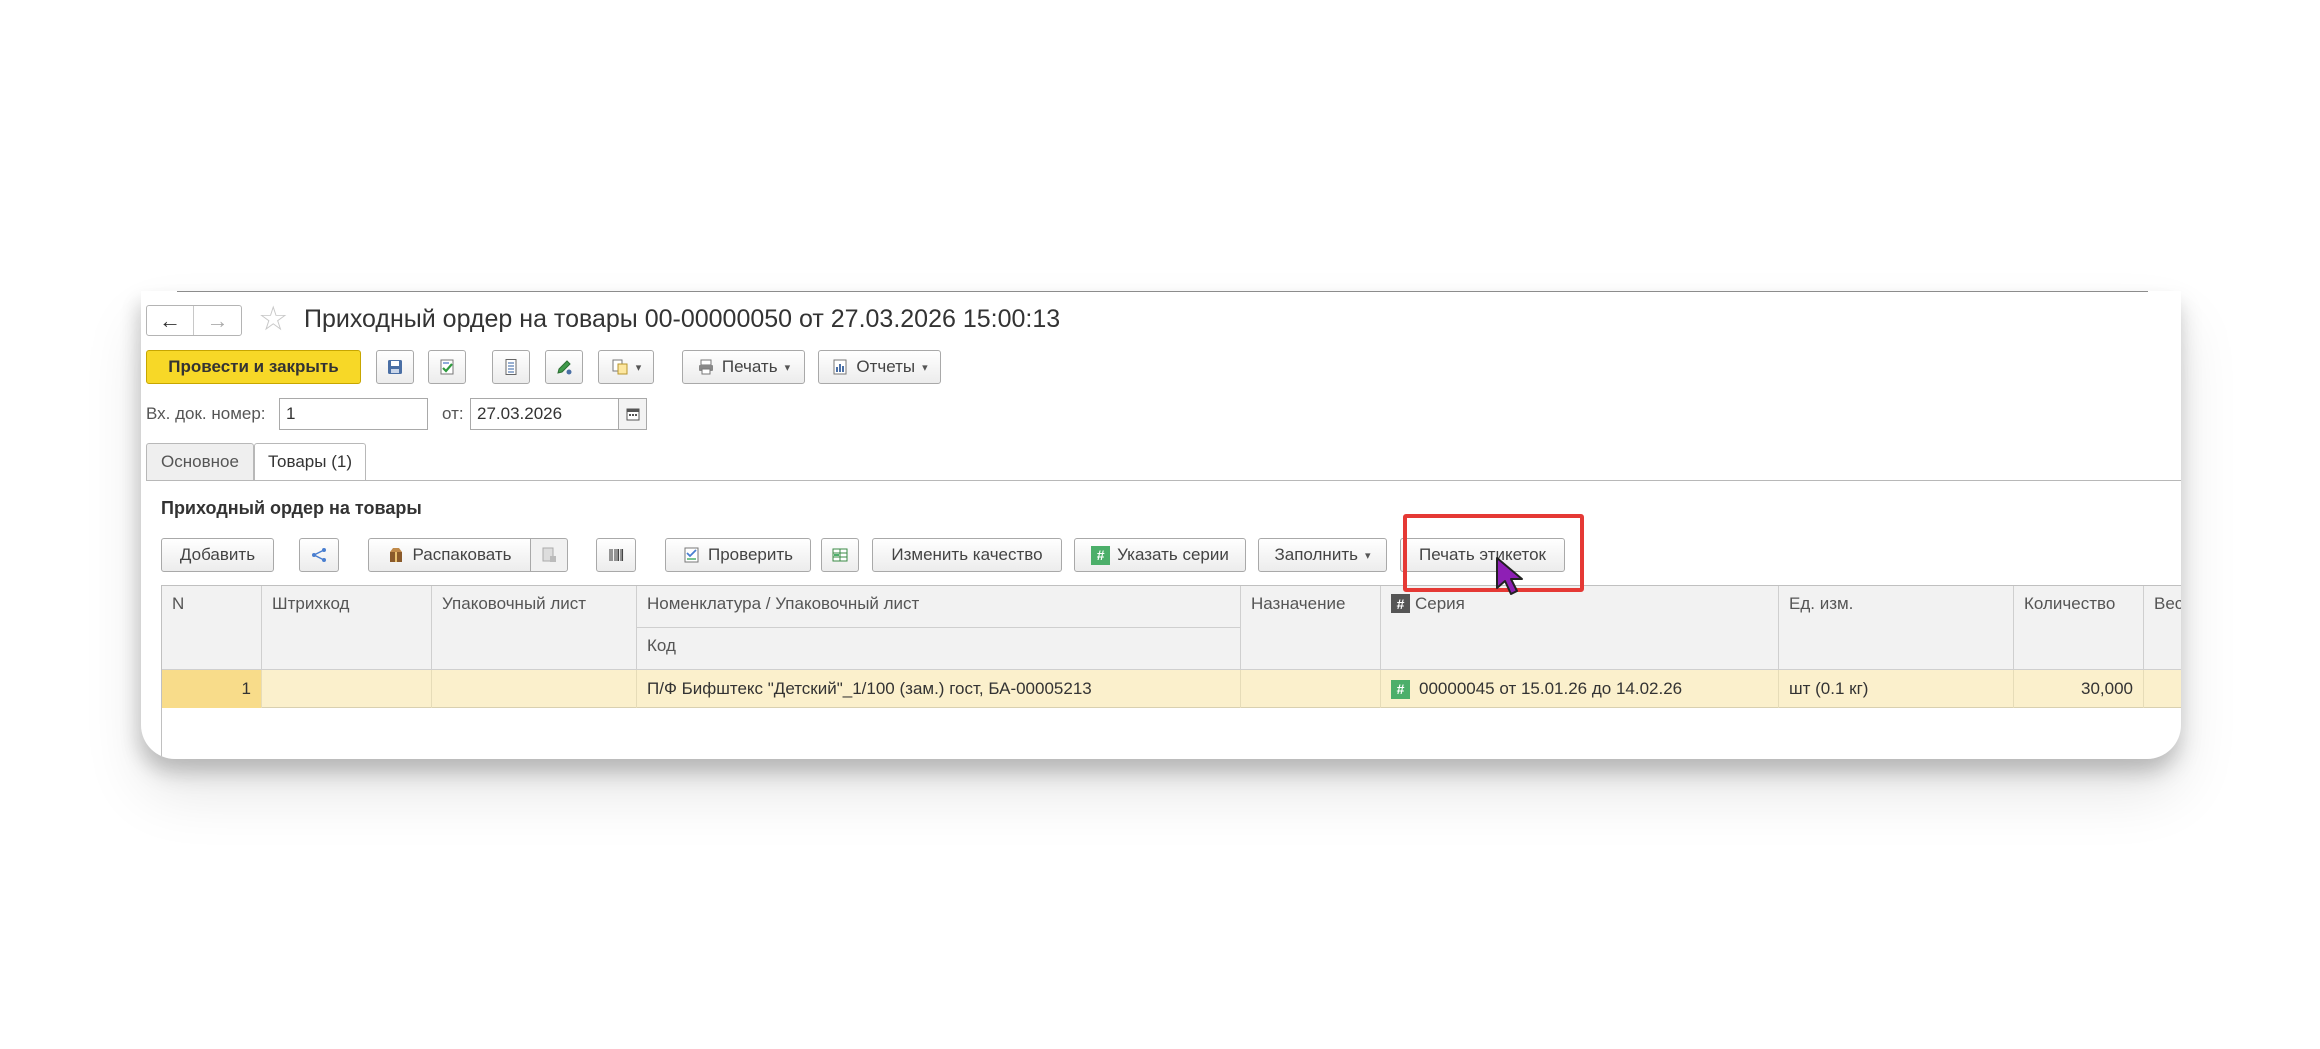 The width and height of the screenshot is (2320, 1049). I want to click on save-button, so click(395, 367).